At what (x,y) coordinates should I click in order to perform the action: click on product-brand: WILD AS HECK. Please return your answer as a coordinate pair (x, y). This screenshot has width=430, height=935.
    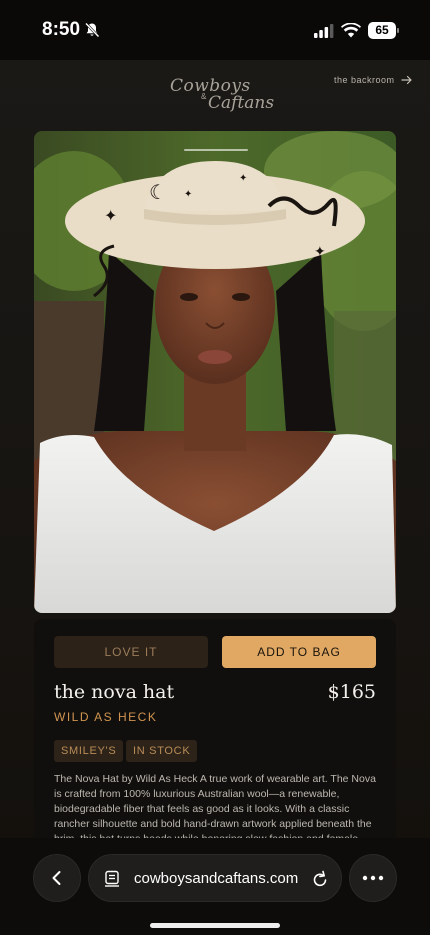
    Looking at the image, I should click on (105, 717).